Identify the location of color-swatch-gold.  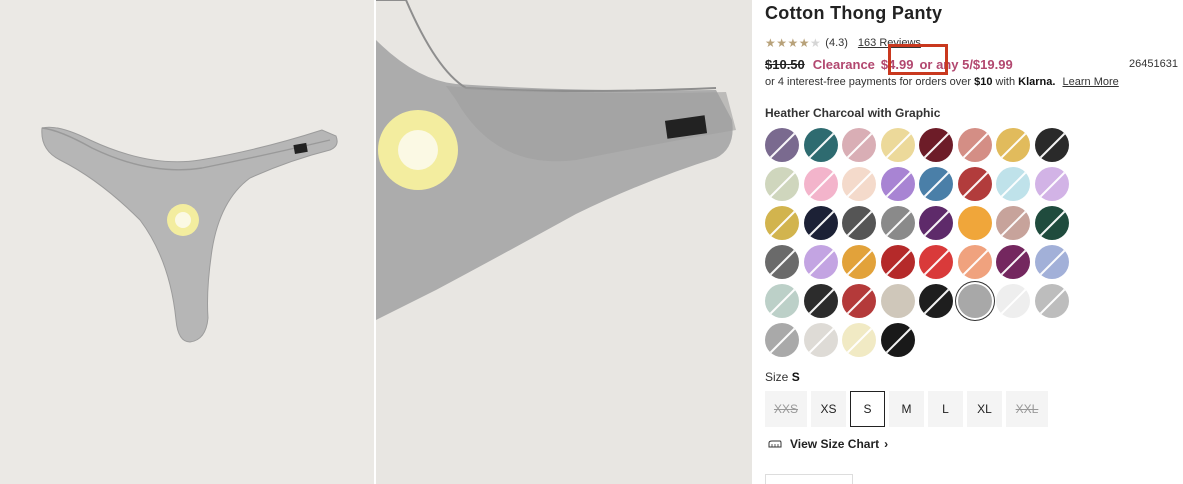
(1013, 145).